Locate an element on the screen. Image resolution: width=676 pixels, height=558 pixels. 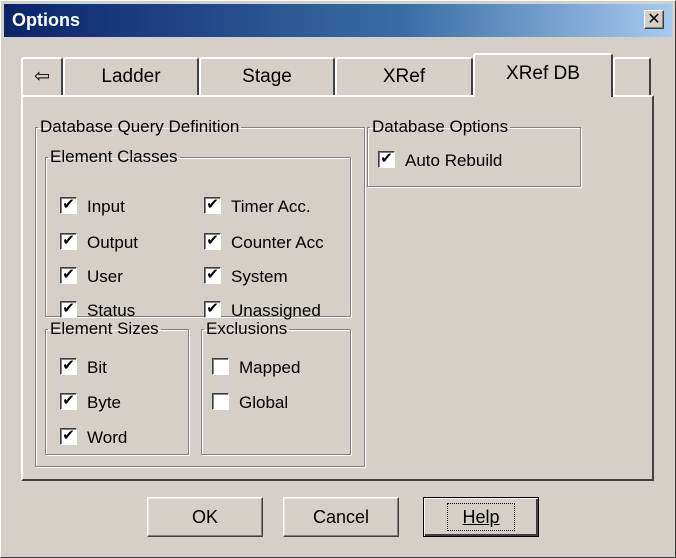
focus-rectangle: Help is located at coordinates (481, 517).